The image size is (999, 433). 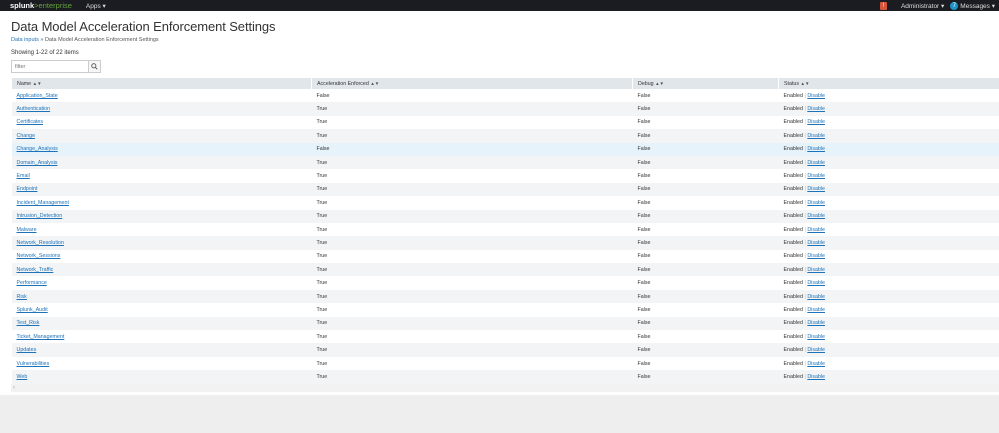 What do you see at coordinates (23, 176) in the screenshot?
I see `row-name-link: Email` at bounding box center [23, 176].